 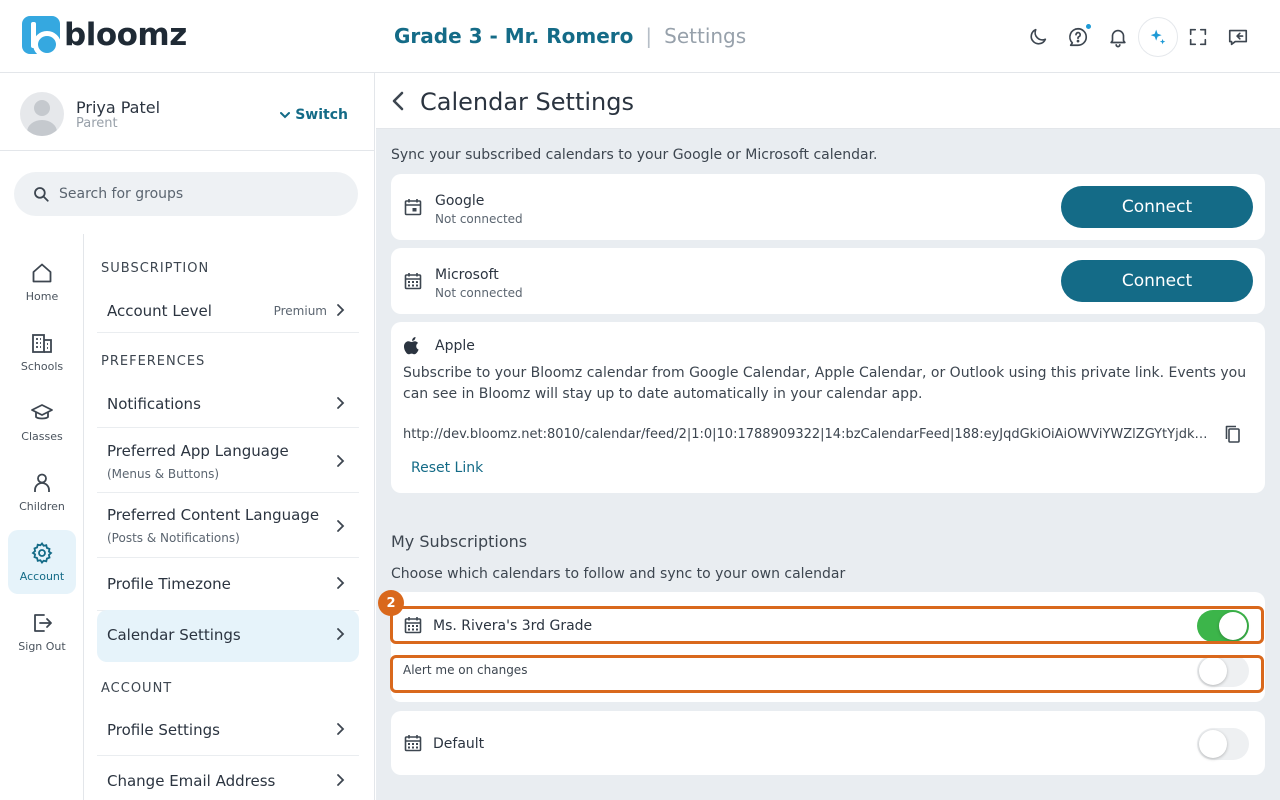 What do you see at coordinates (1157, 281) in the screenshot?
I see `microsoft-connect-button: Connect` at bounding box center [1157, 281].